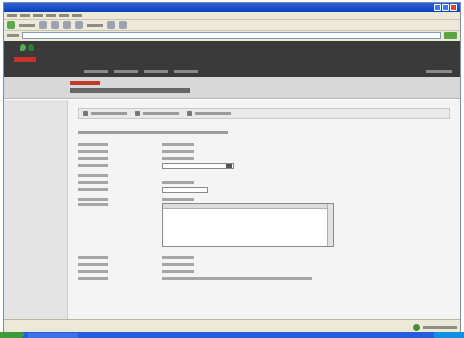  What do you see at coordinates (189, 113) in the screenshot?
I see `action-3-icon` at bounding box center [189, 113].